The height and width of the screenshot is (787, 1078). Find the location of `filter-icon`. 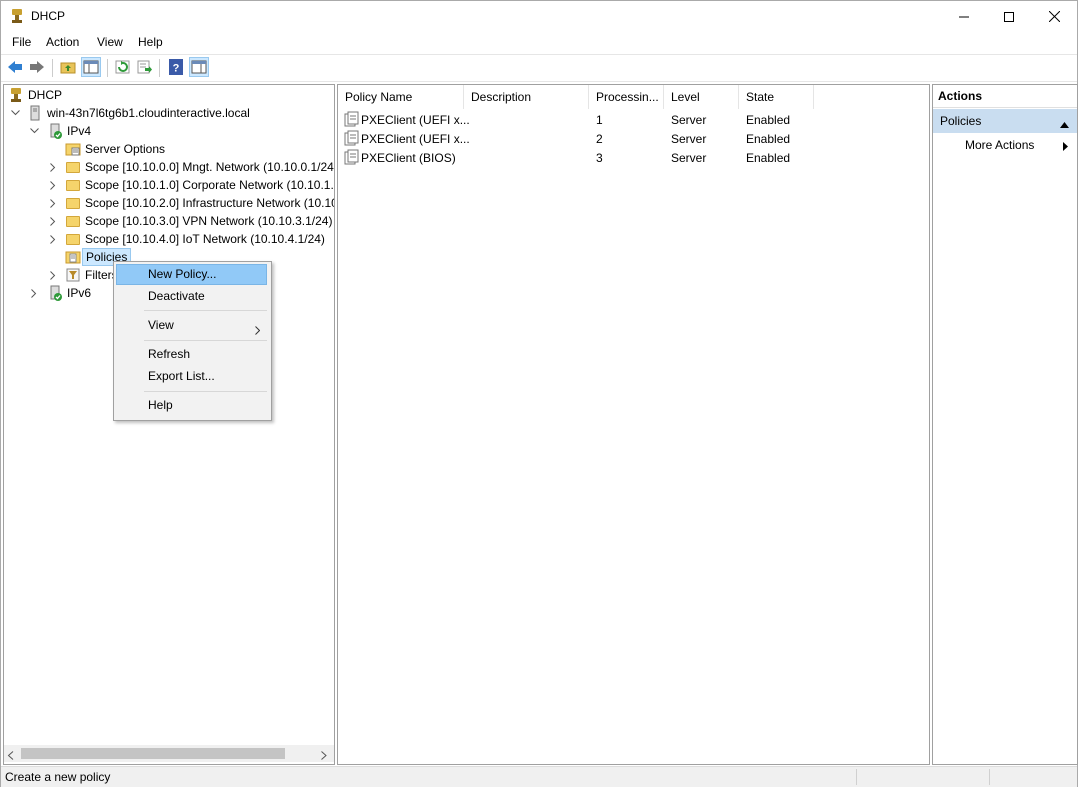

filter-icon is located at coordinates (73, 275).